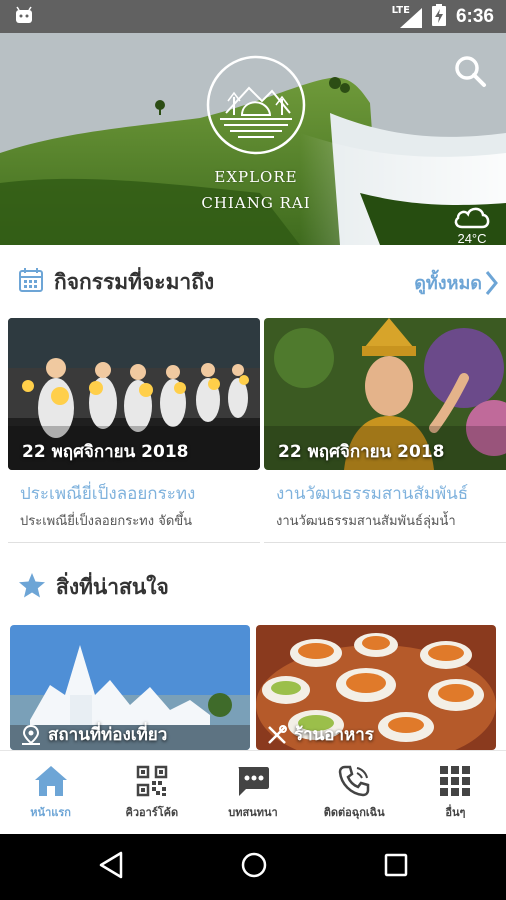  I want to click on qr-code-icon, so click(152, 781).